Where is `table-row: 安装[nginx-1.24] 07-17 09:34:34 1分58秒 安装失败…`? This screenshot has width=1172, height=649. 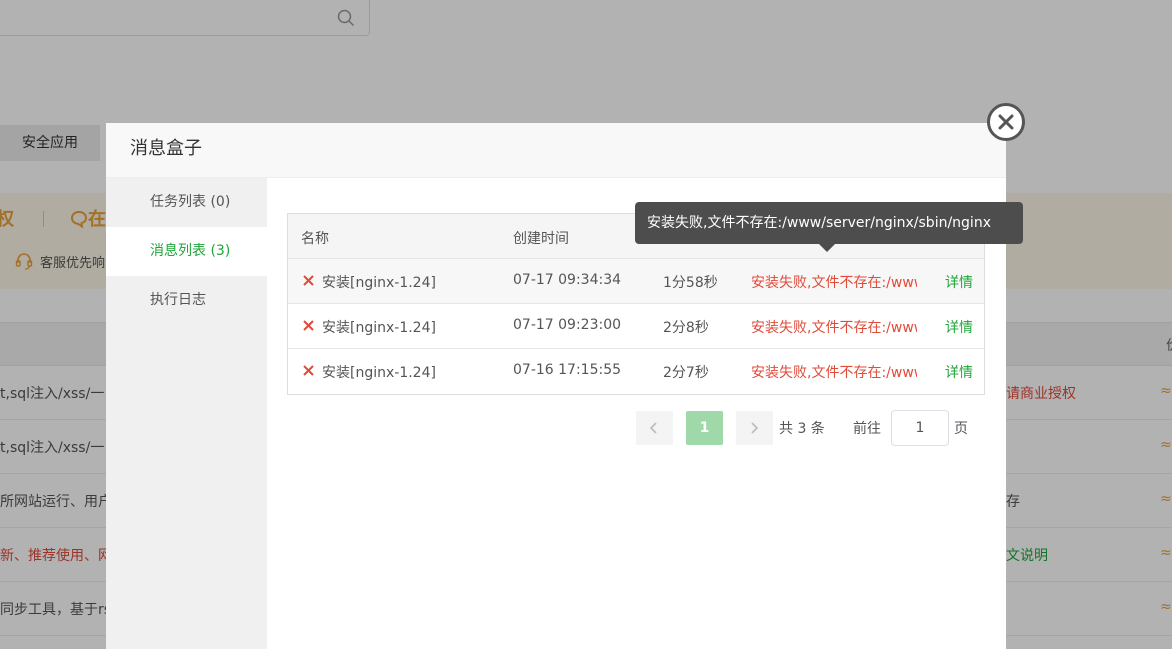 table-row: 安装[nginx-1.24] 07-17 09:34:34 1分58秒 安装失败… is located at coordinates (636, 281).